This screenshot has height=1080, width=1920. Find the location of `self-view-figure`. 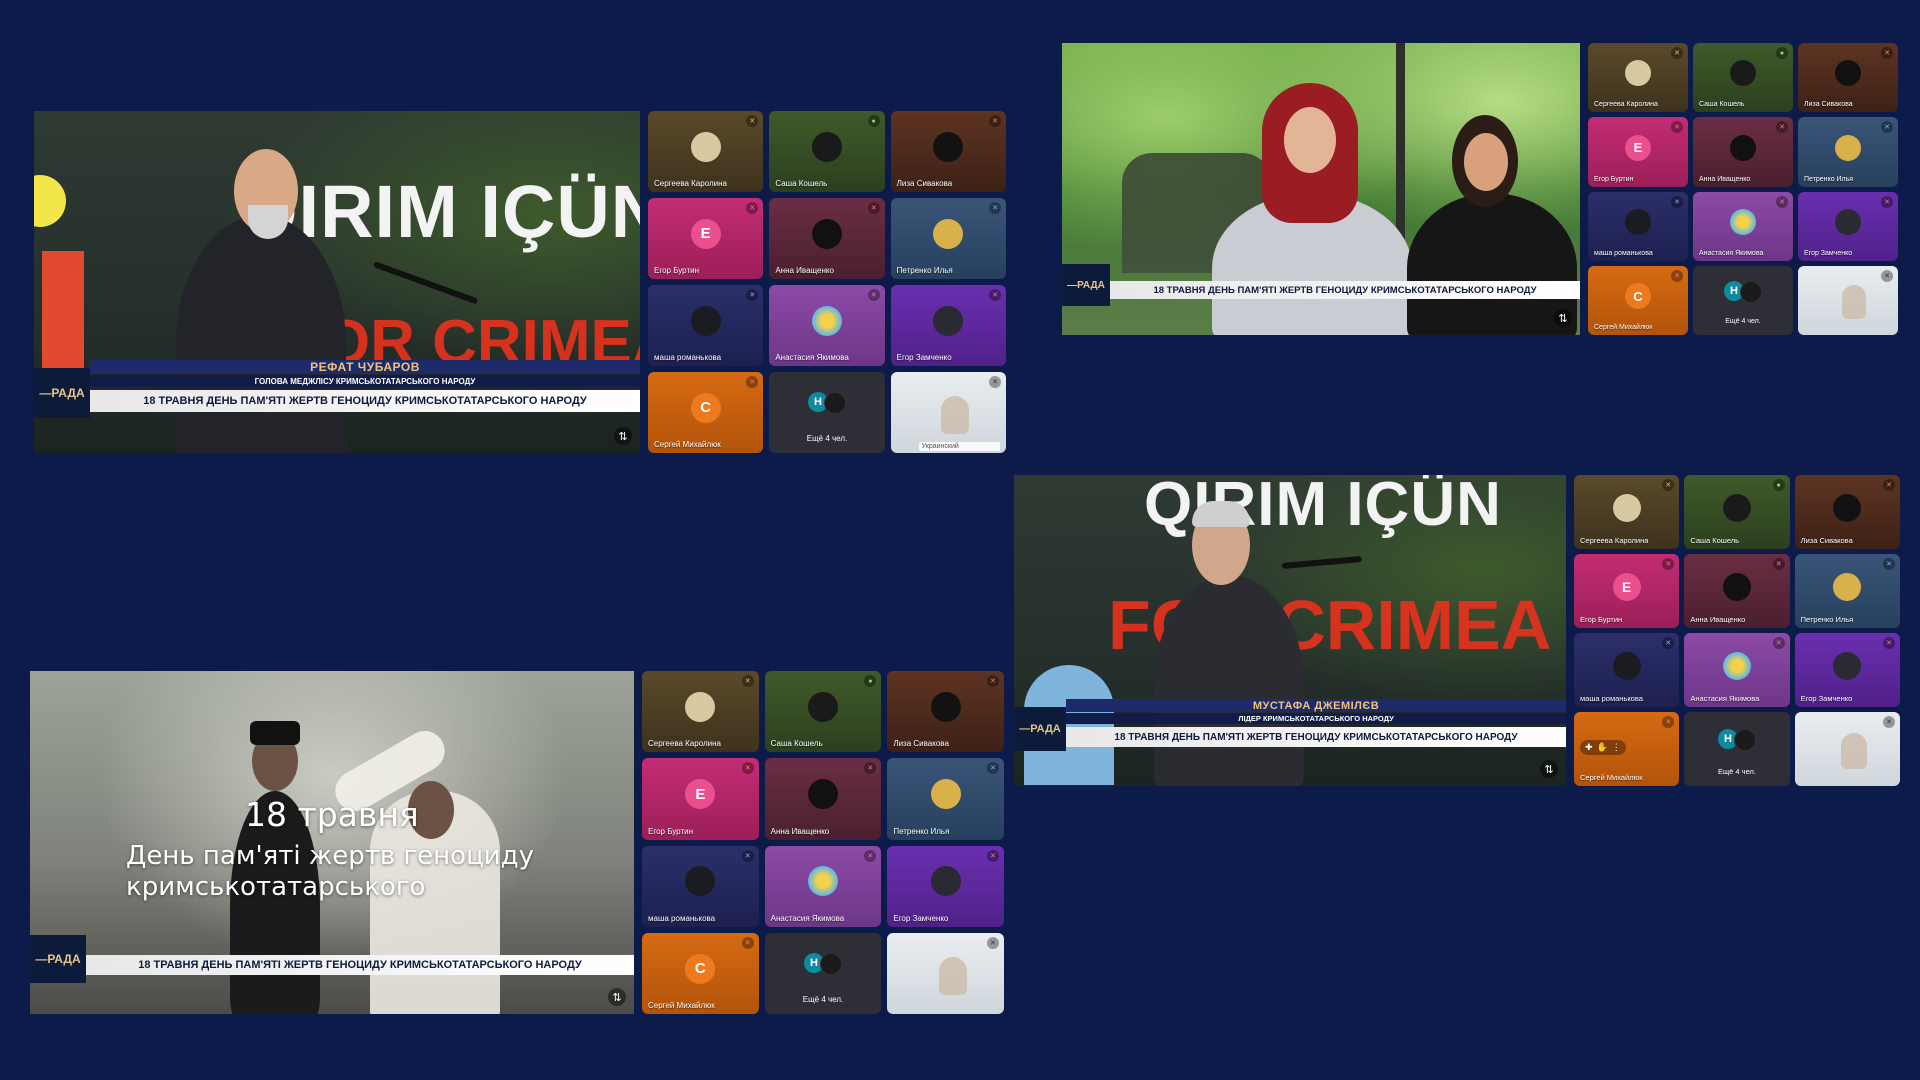

self-view-figure is located at coordinates (1854, 750).